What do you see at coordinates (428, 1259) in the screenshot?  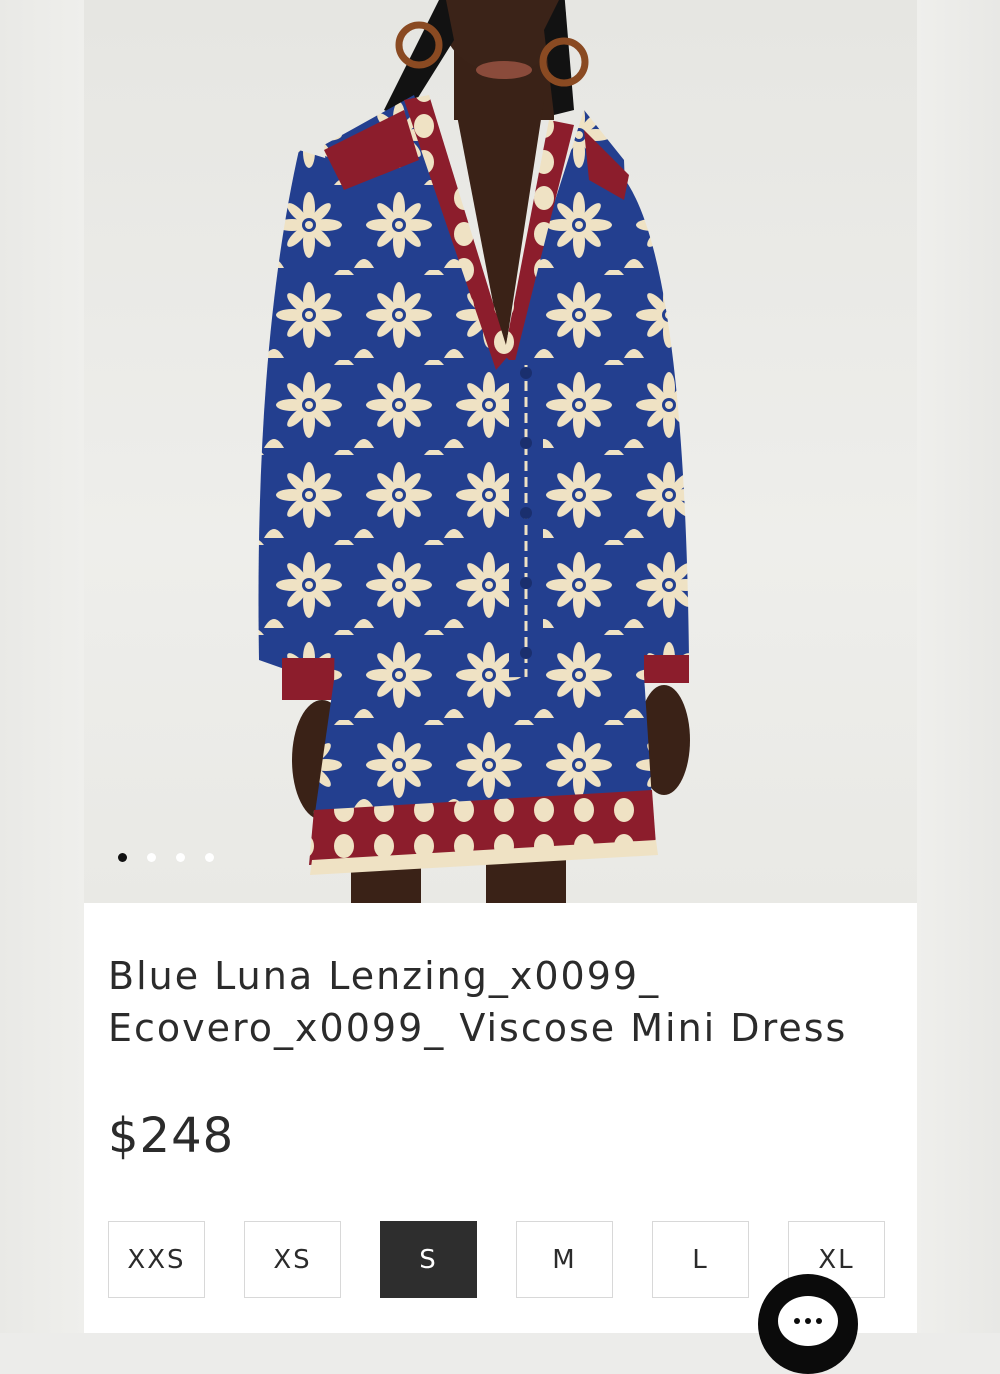 I see `size-option-s: S` at bounding box center [428, 1259].